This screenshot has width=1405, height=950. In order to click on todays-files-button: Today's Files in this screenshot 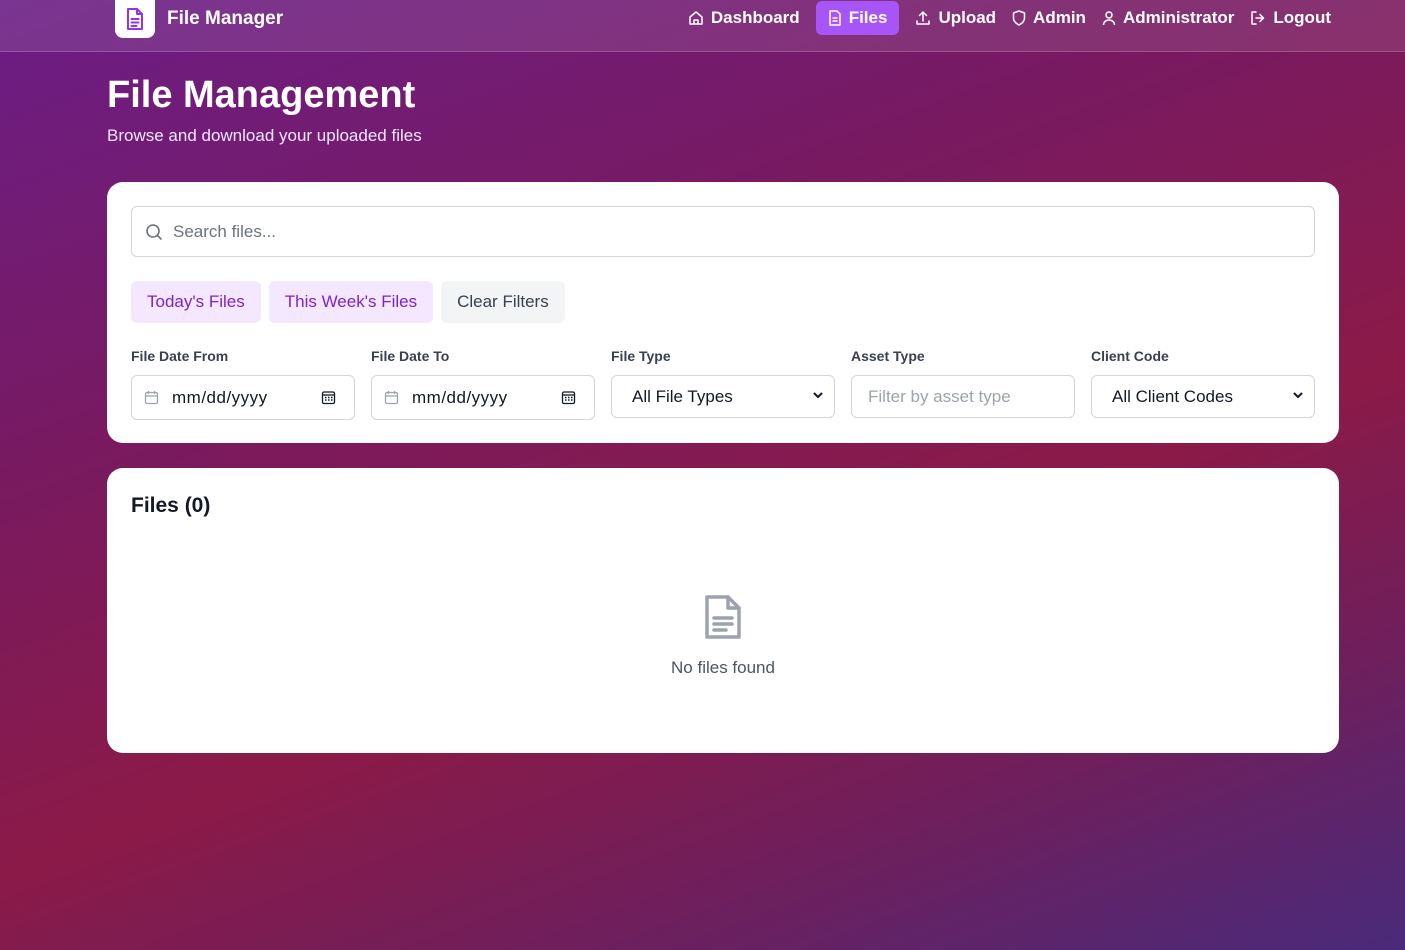, I will do `click(196, 302)`.